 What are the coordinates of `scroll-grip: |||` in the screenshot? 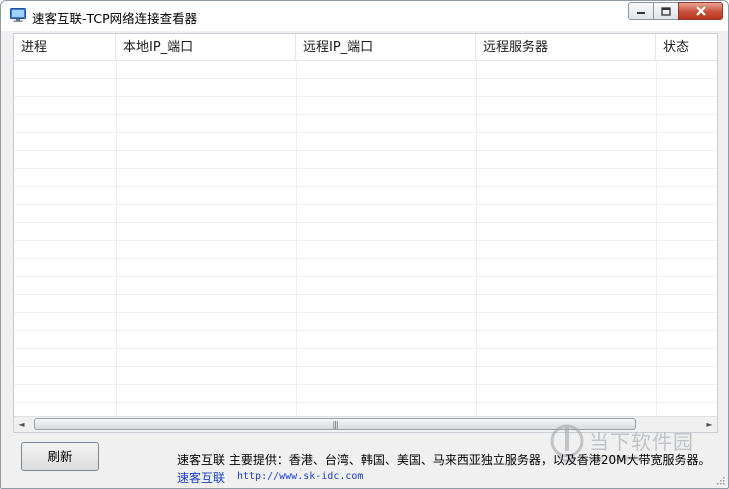 It's located at (335, 424).